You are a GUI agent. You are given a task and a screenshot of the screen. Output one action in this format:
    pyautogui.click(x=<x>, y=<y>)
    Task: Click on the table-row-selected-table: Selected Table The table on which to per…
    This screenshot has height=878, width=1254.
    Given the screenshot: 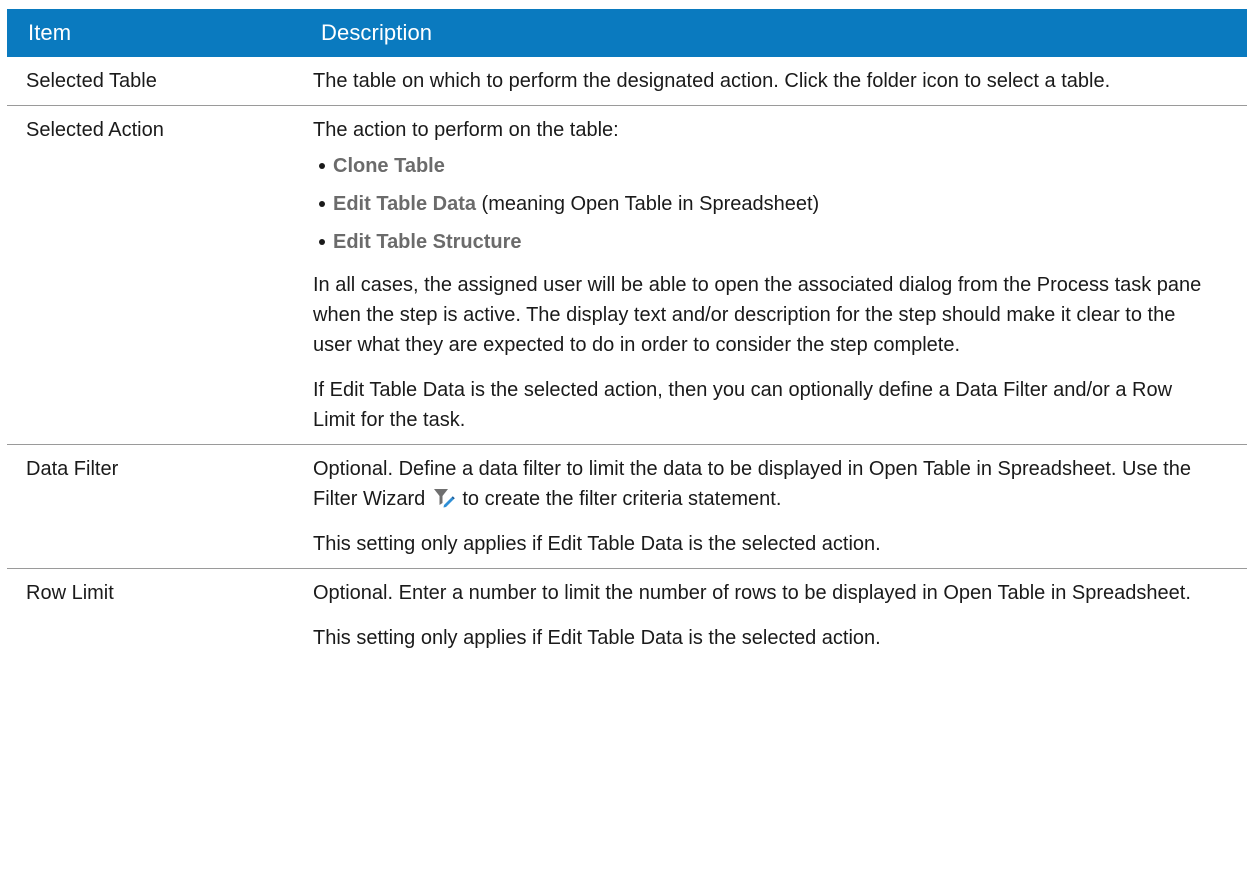 What is the action you would take?
    pyautogui.click(x=627, y=81)
    